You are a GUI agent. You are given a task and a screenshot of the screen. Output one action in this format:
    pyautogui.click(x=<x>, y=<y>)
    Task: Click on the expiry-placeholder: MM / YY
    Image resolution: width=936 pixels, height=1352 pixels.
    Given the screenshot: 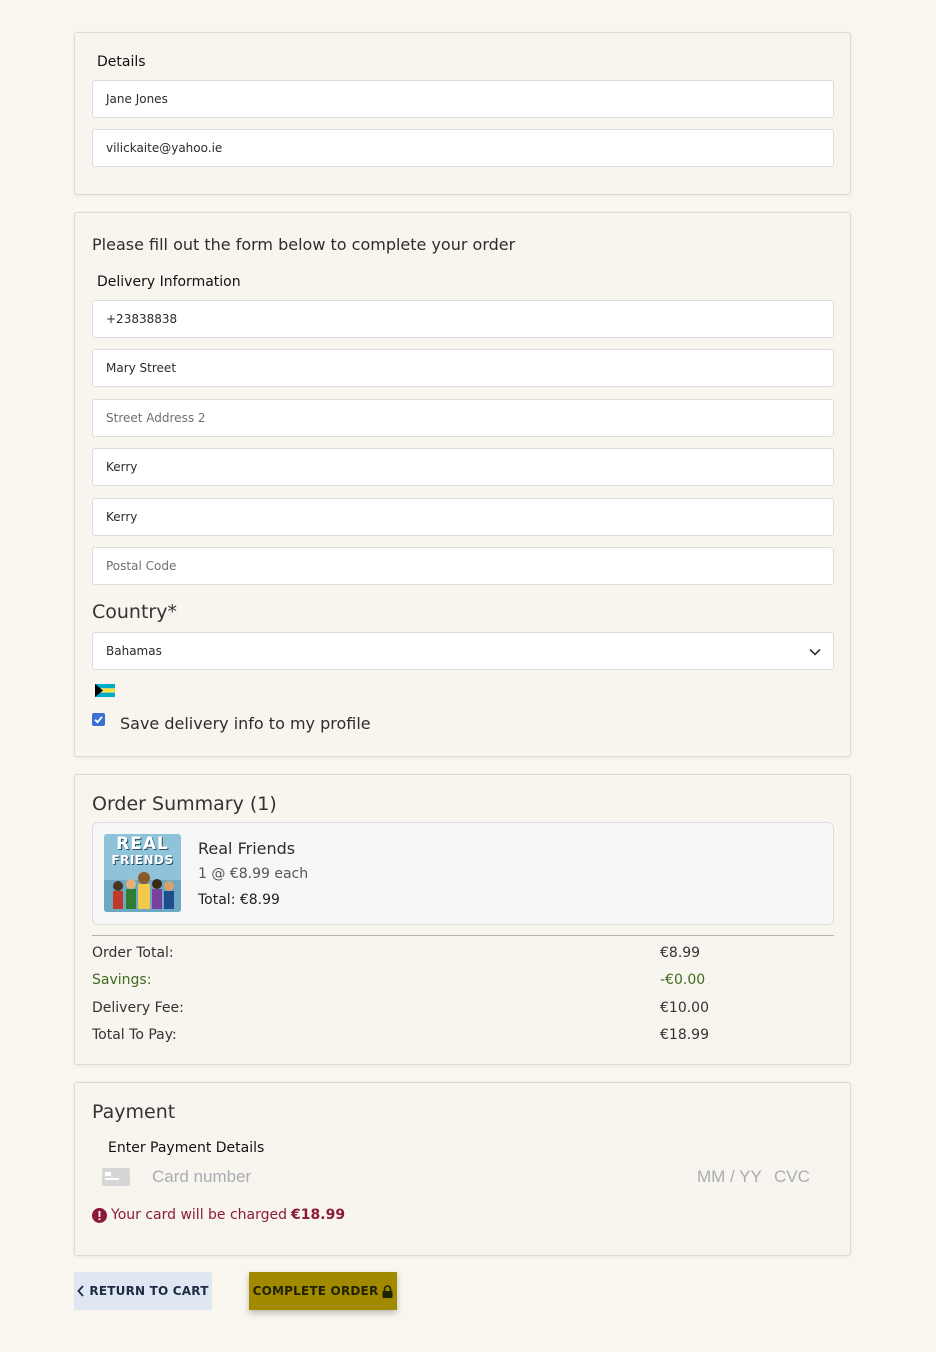 What is the action you would take?
    pyautogui.click(x=729, y=1176)
    